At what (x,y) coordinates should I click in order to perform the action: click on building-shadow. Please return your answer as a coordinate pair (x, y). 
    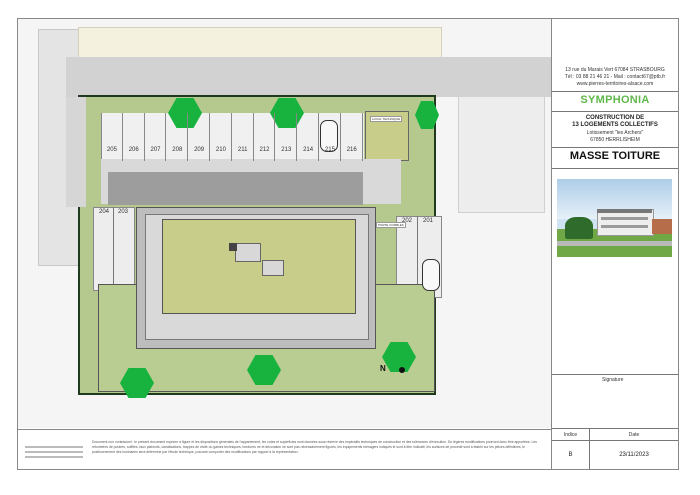
    Looking at the image, I should click on (235, 188).